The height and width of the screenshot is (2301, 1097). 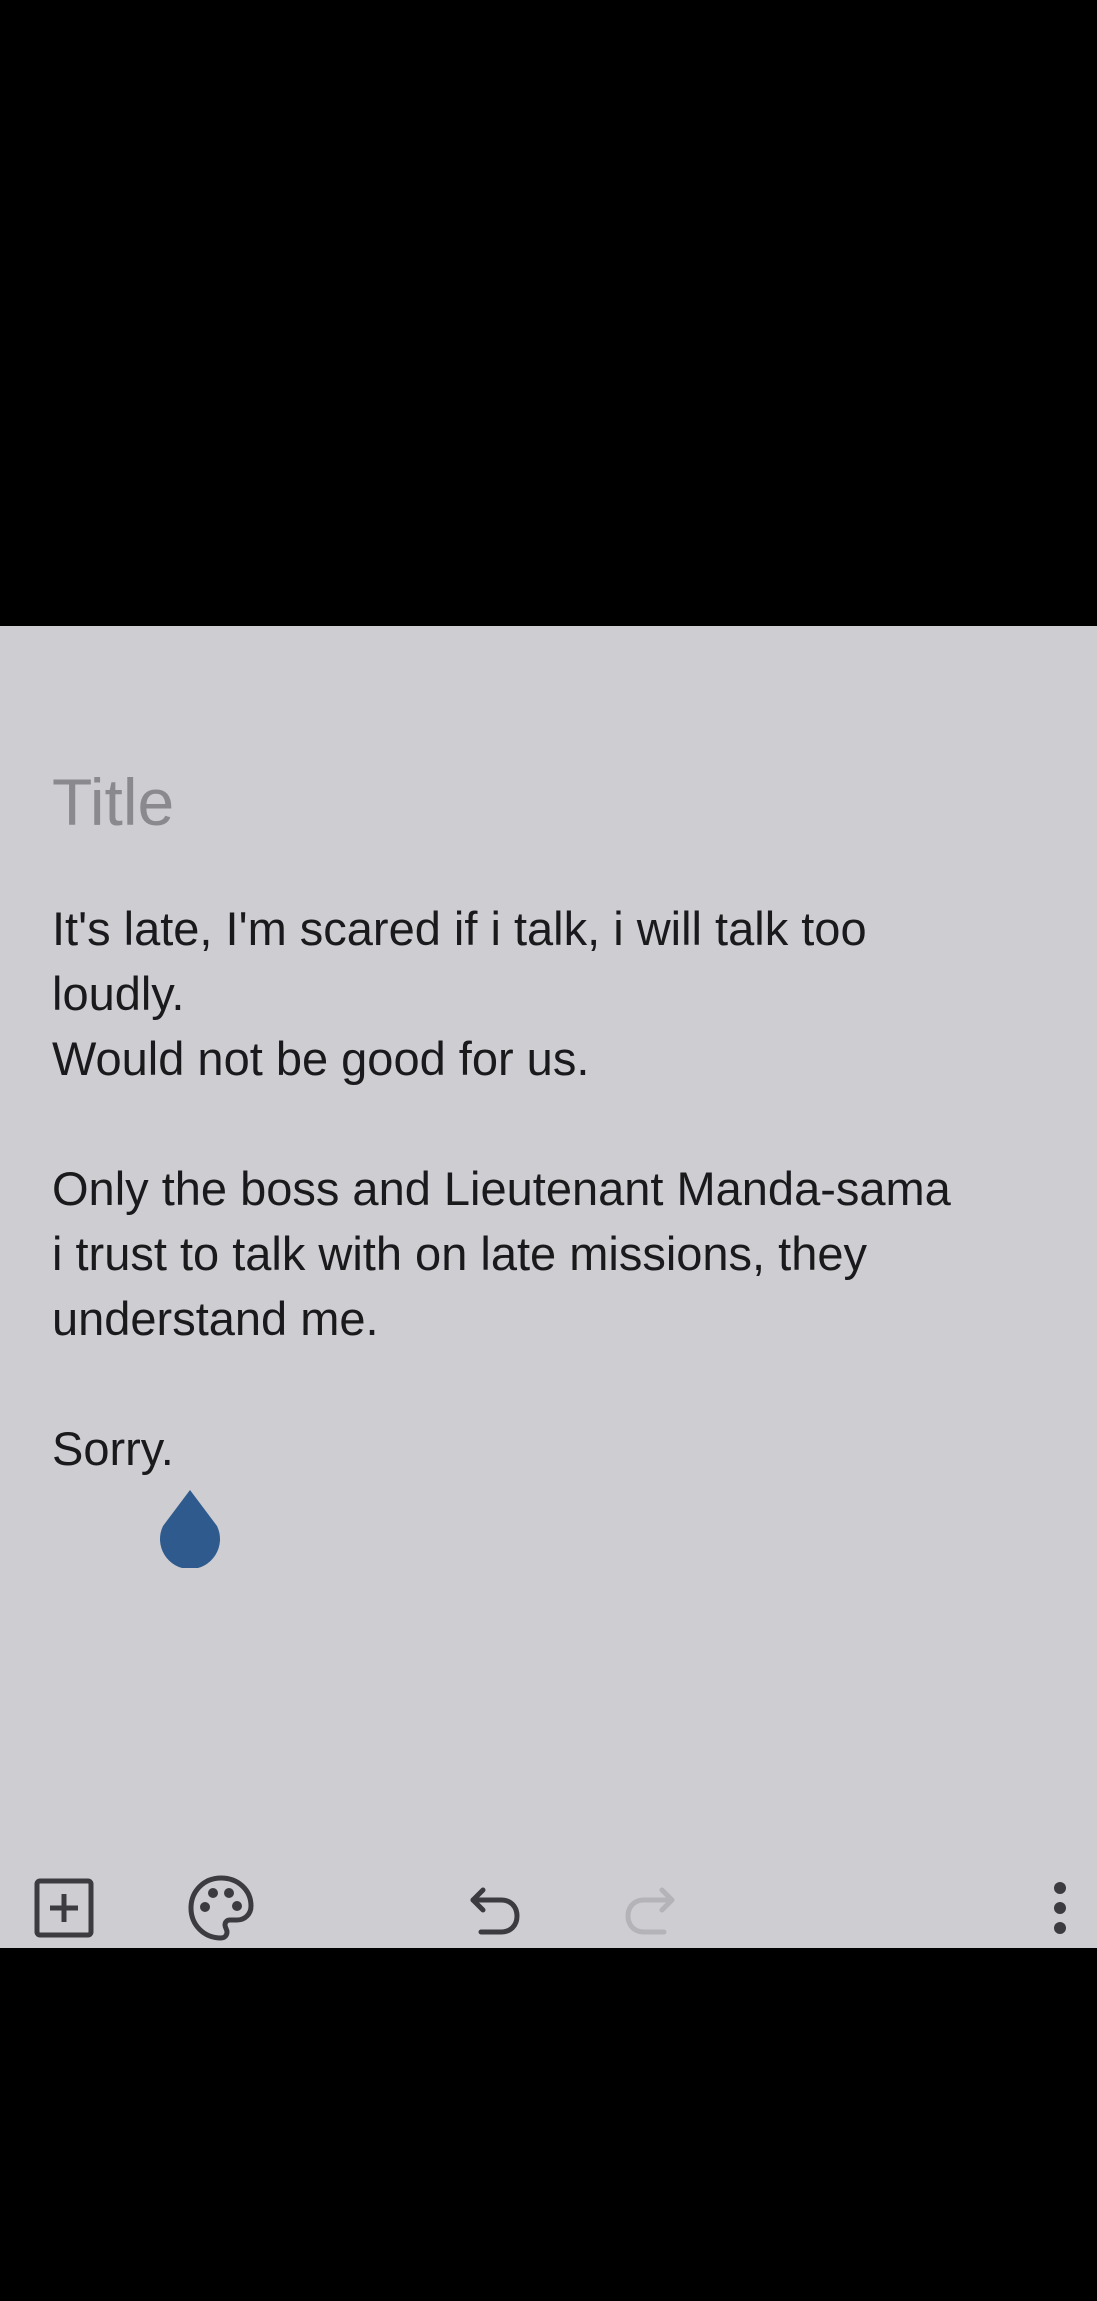 I want to click on undo-icon, so click(x=495, y=1908).